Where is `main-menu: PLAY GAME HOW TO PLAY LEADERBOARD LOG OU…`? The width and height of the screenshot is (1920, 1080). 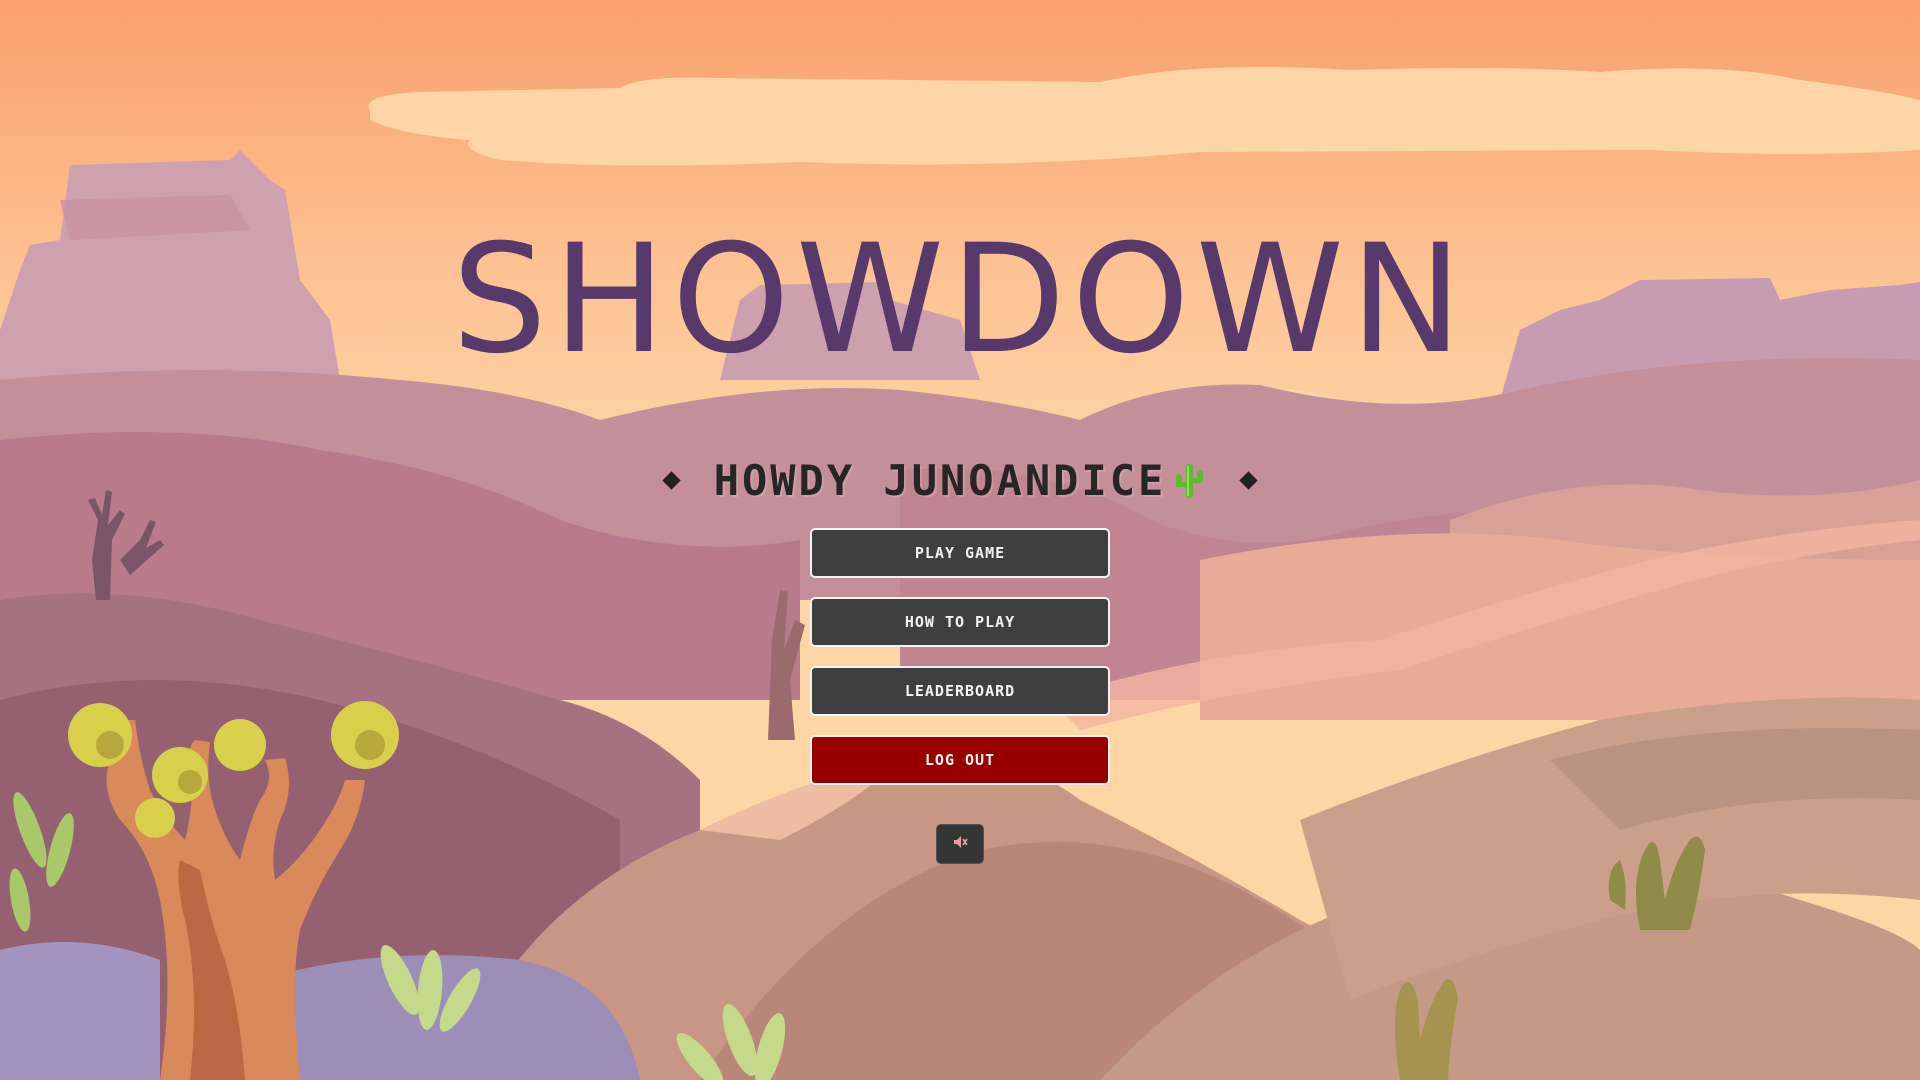
main-menu: PLAY GAME HOW TO PLAY LEADERBOARD LOG OU… is located at coordinates (960, 666).